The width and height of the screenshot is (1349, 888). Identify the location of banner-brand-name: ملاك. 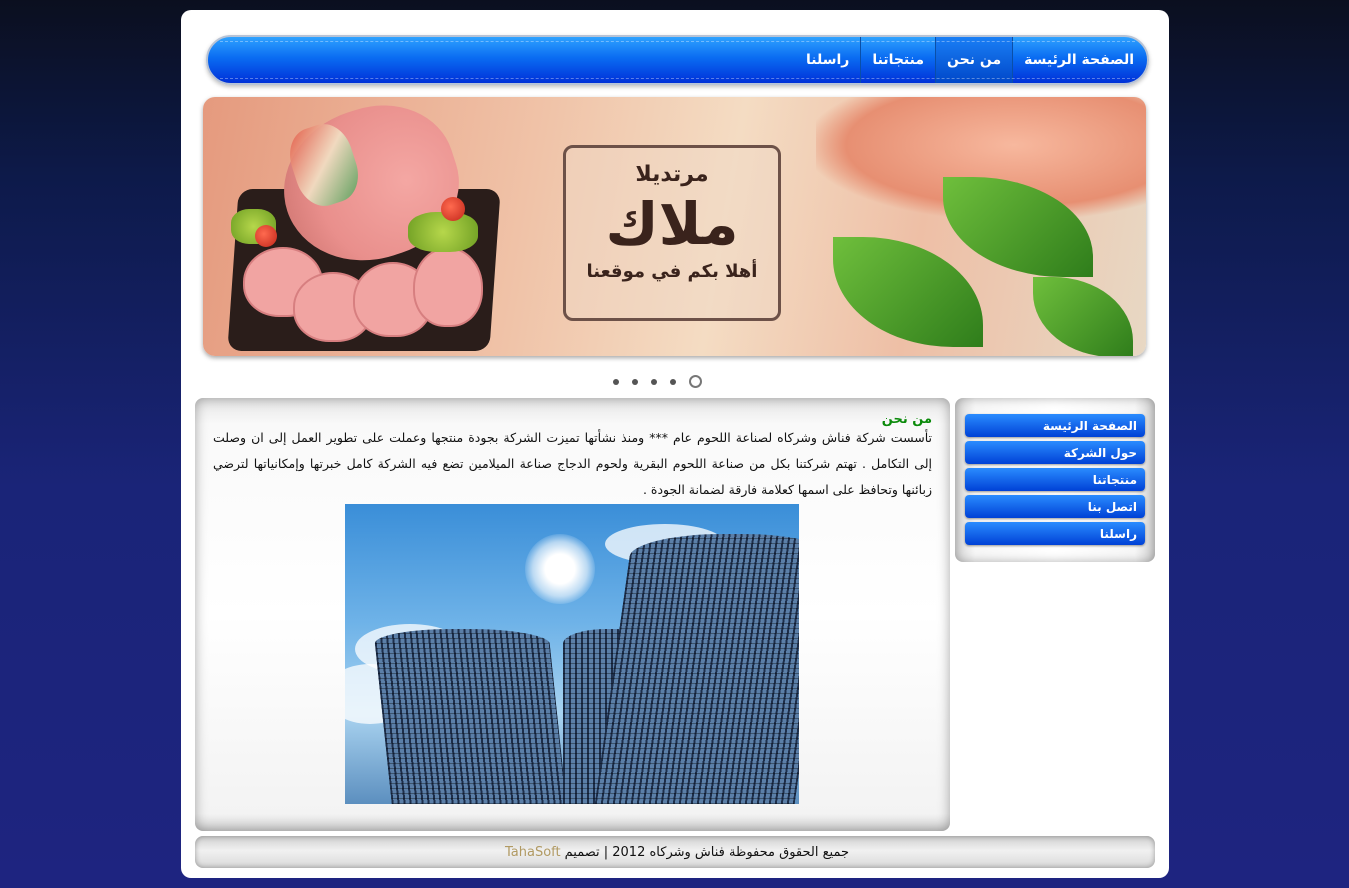
(672, 224).